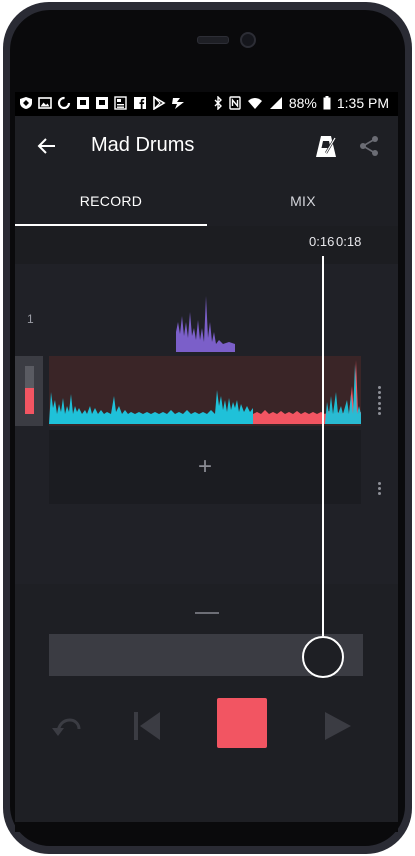 The width and height of the screenshot is (415, 856). Describe the element at coordinates (206, 827) in the screenshot. I see `bottom-bezel` at that location.